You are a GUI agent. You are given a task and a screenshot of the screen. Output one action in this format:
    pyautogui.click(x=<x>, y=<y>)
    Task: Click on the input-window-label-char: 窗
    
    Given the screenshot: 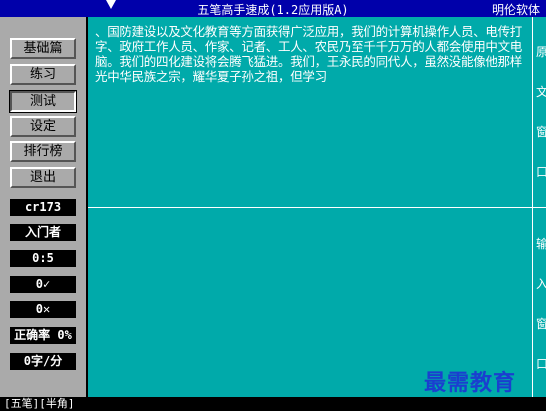 What is the action you would take?
    pyautogui.click(x=541, y=324)
    